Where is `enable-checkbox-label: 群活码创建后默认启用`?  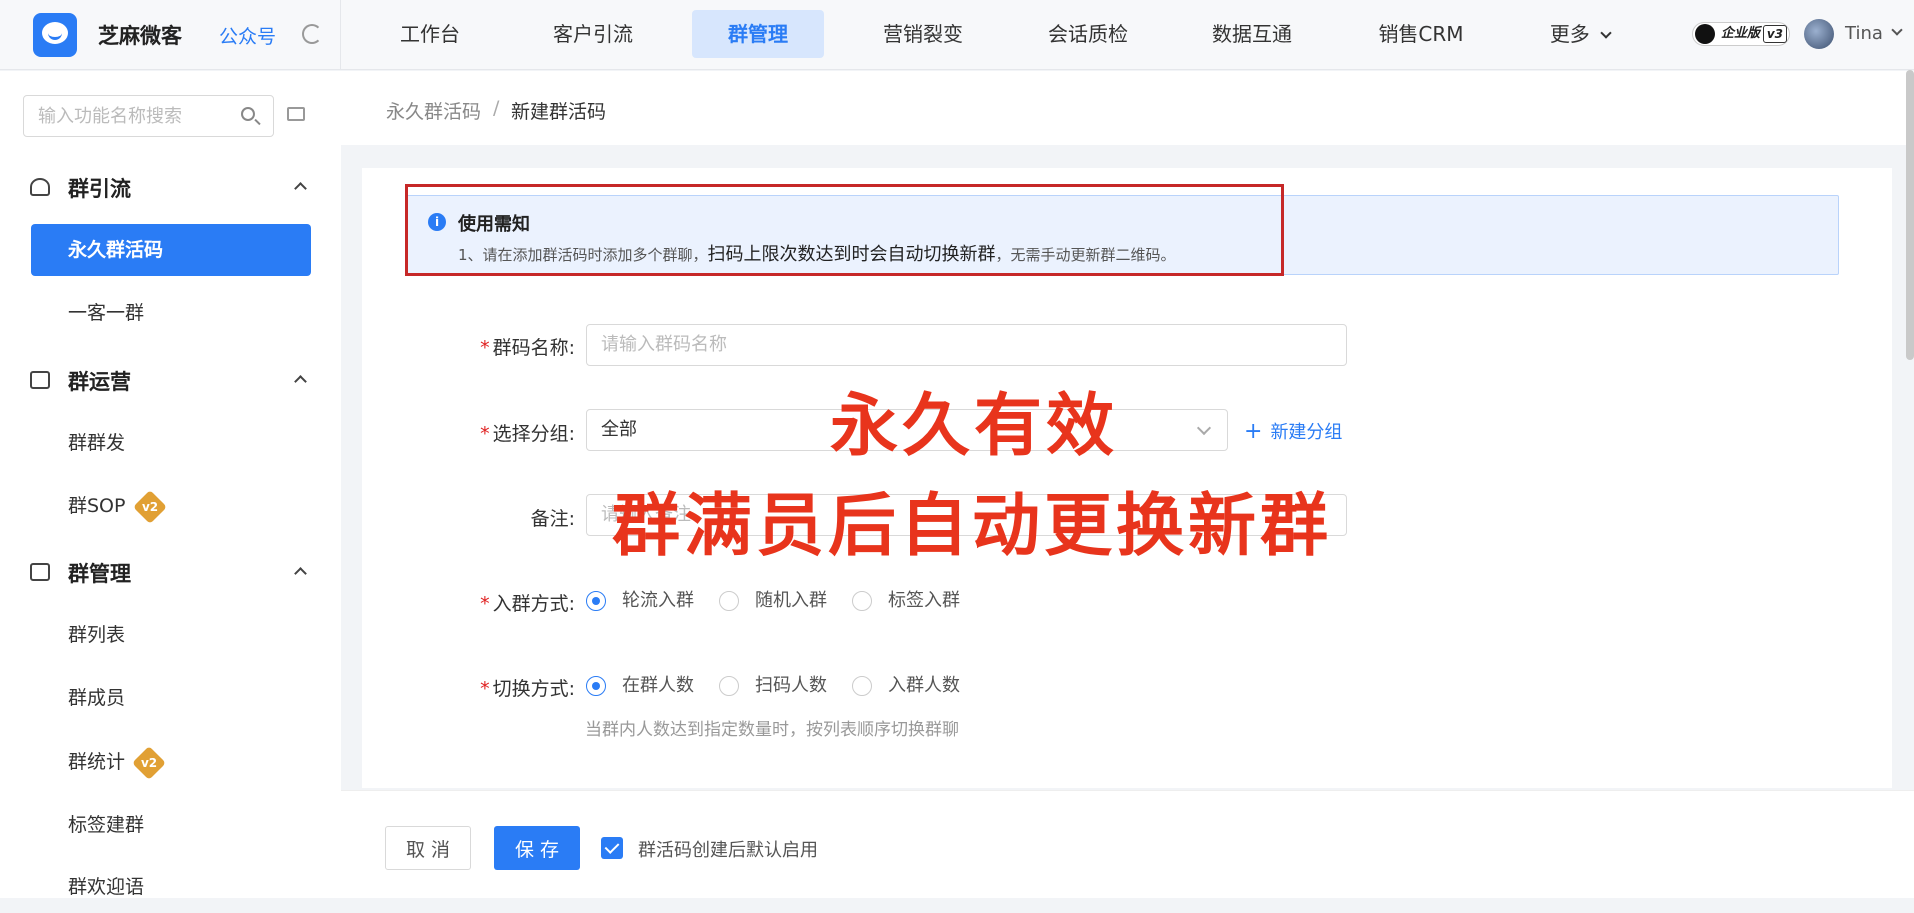 enable-checkbox-label: 群活码创建后默认启用 is located at coordinates (728, 850).